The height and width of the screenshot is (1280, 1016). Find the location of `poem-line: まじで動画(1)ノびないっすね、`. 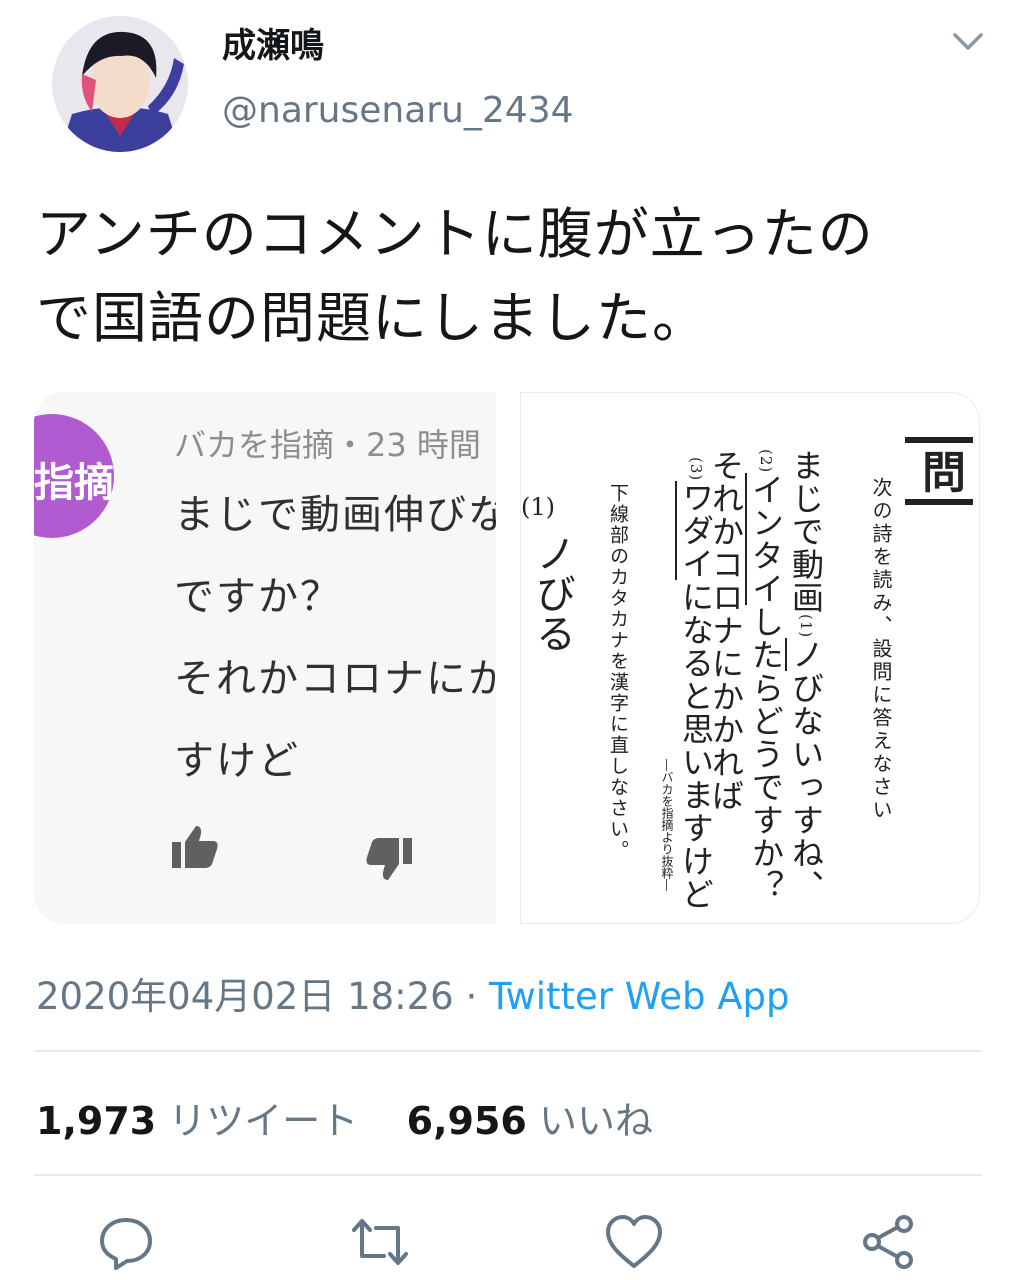

poem-line: まじで動画(1)ノびないっすね、 is located at coordinates (806, 675).